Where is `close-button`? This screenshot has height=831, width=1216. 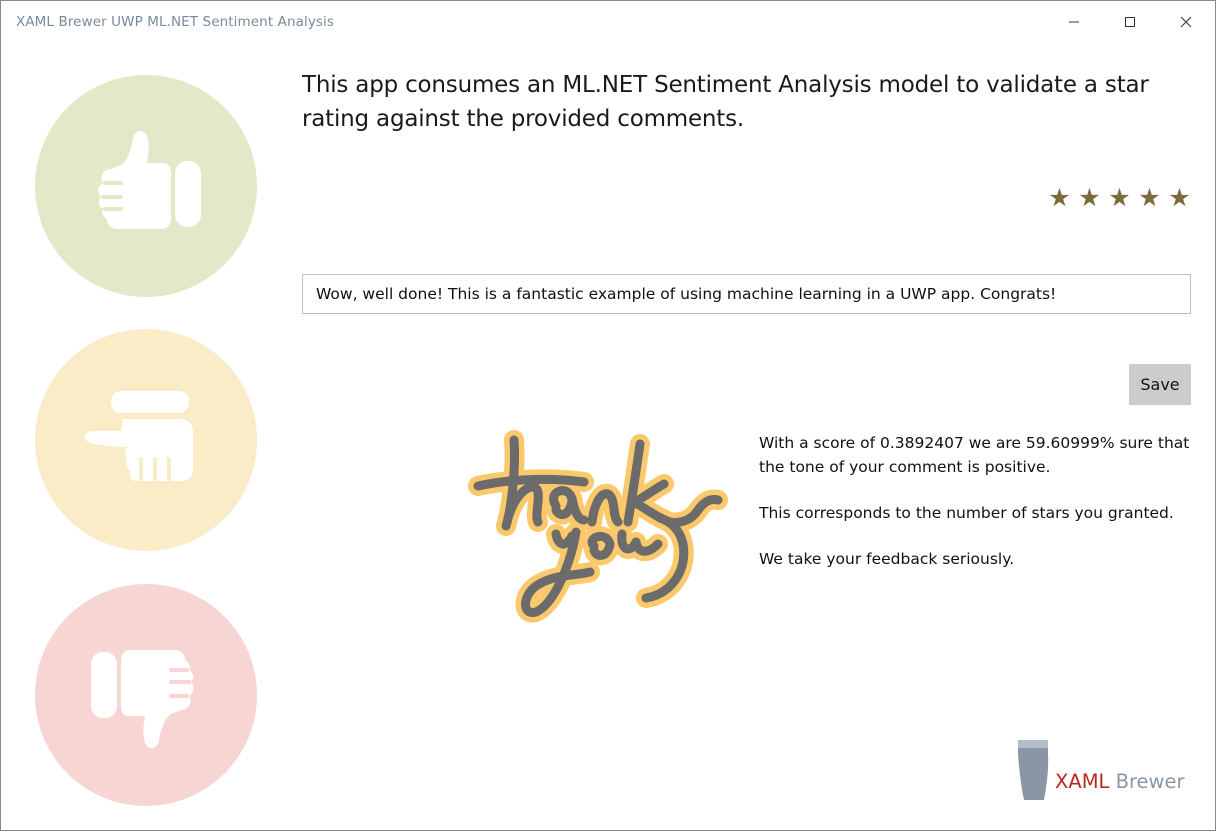 close-button is located at coordinates (1186, 22).